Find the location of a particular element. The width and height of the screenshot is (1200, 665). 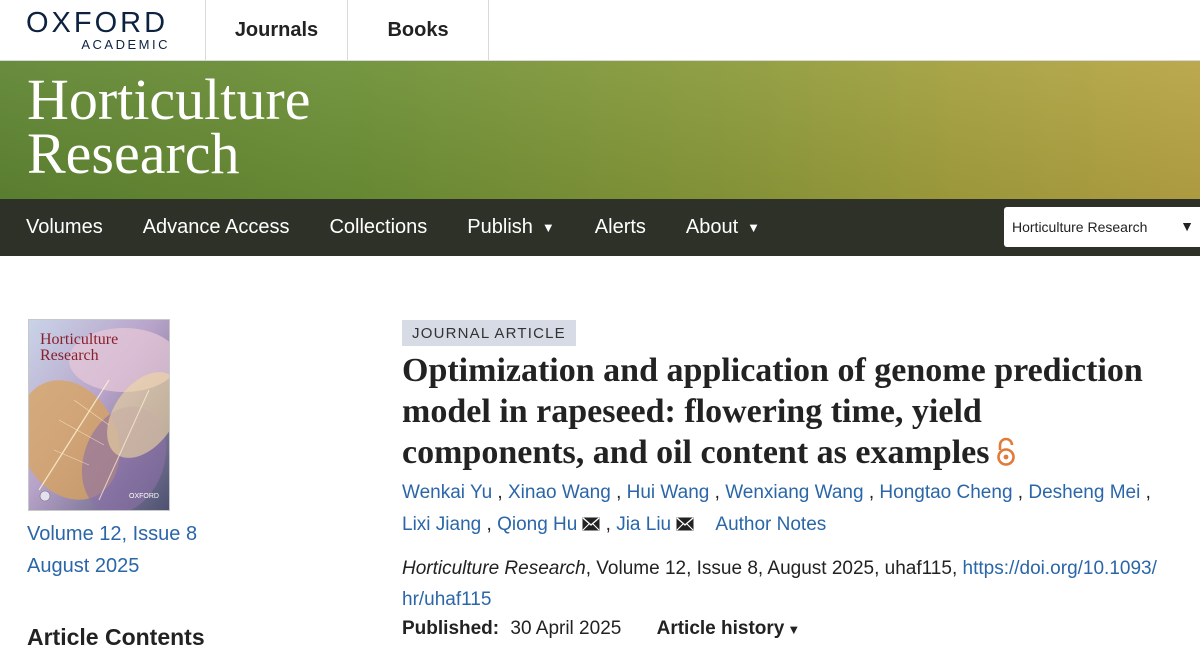

article-title-line3: components, and oil content as examples is located at coordinates (696, 452).